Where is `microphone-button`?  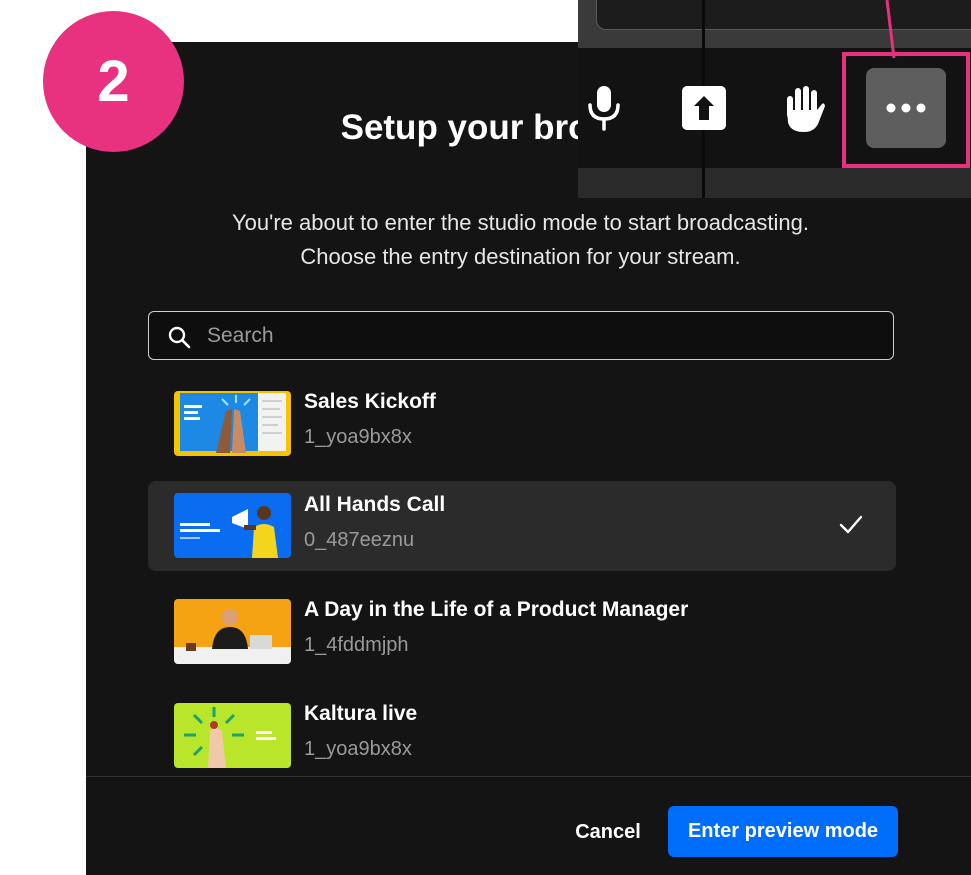 microphone-button is located at coordinates (610, 108).